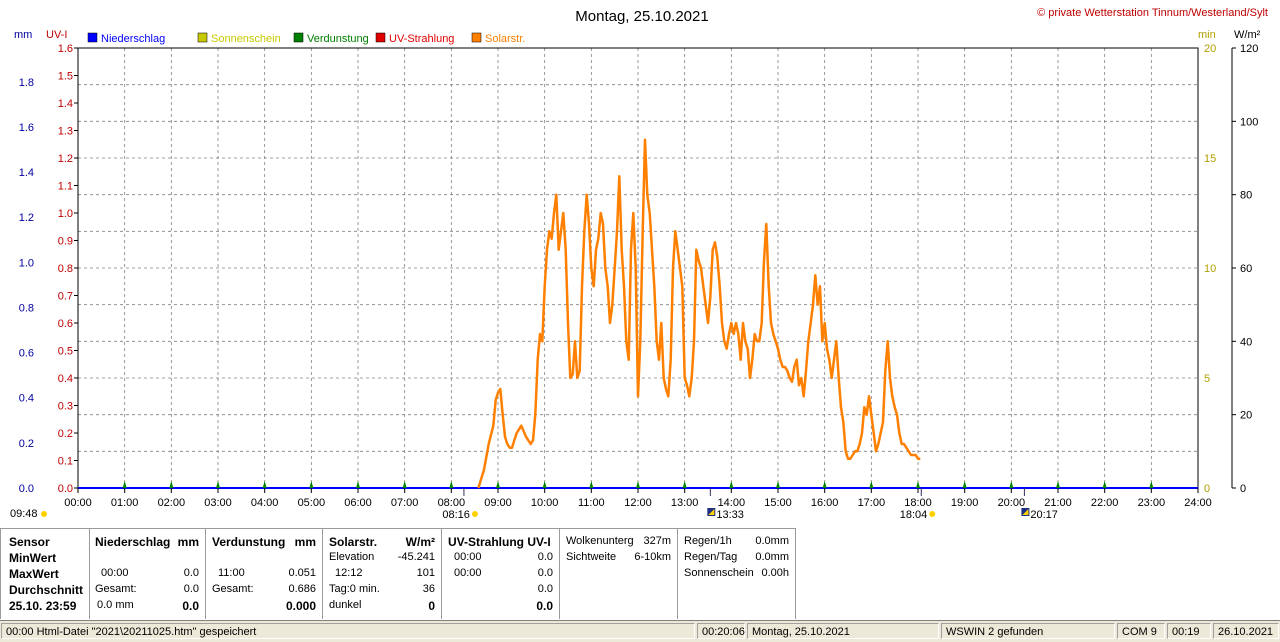 Image resolution: width=1280 pixels, height=642 pixels. I want to click on tick-uv-13: 1.3, so click(65, 132).